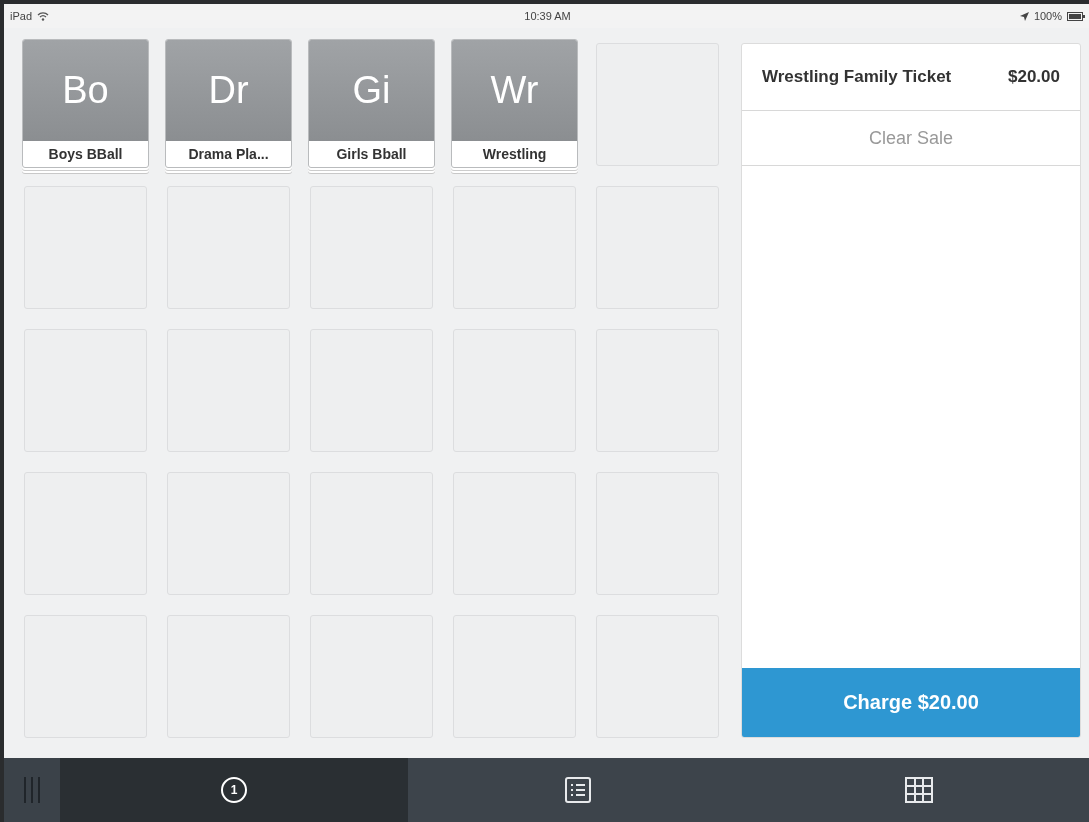 This screenshot has width=1089, height=822. Describe the element at coordinates (1047, 16) in the screenshot. I see `battery-percent: 100%` at that location.